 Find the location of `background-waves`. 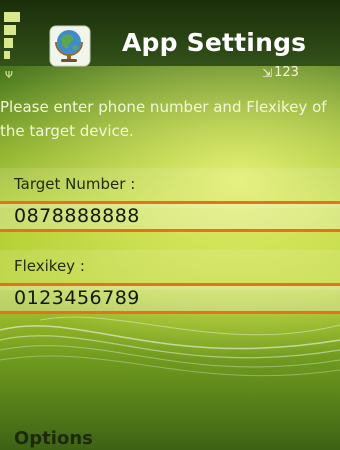

background-waves is located at coordinates (170, 346).